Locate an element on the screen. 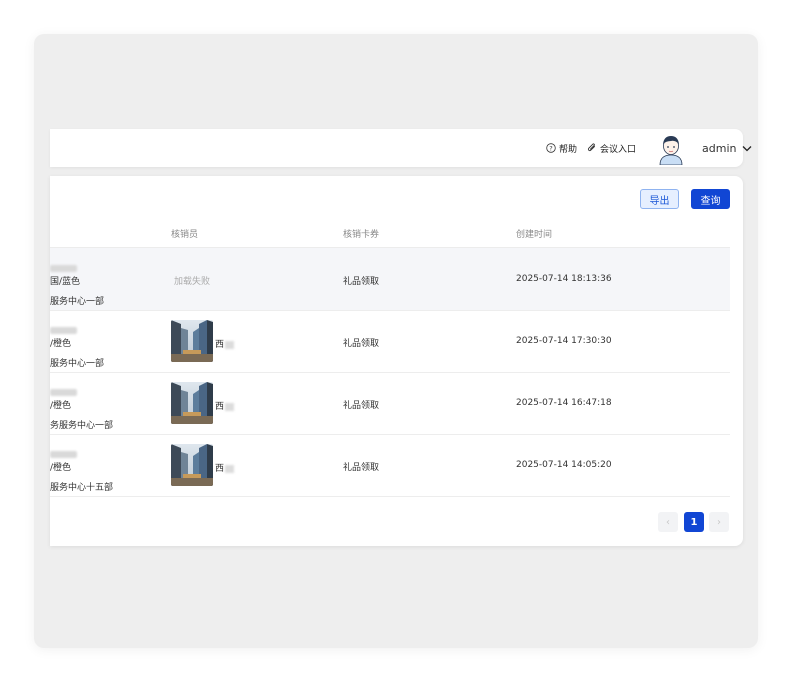 This screenshot has width=792, height=682. table-row: /橙色 服务中心十五部 西 礼品领取 2025-07-14 14:05:20 is located at coordinates (390, 465).